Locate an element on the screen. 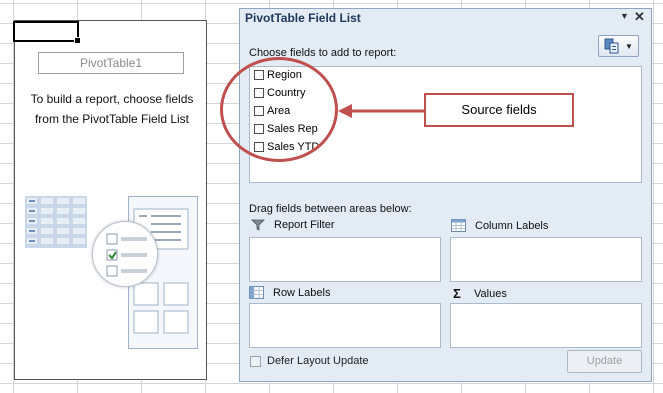  defer-layout-update: Defer Layout Update is located at coordinates (309, 361).